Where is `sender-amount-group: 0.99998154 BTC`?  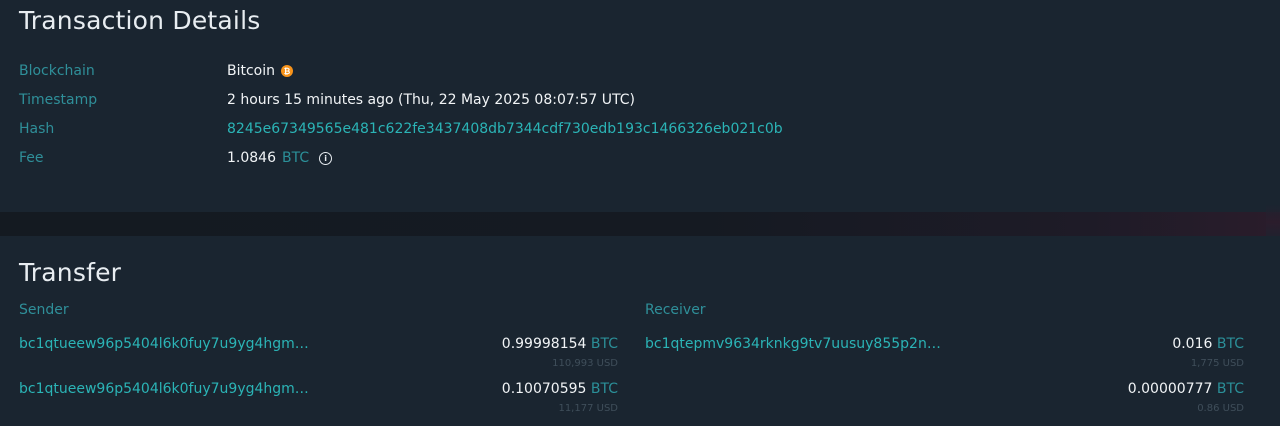
sender-amount-group: 0.99998154 BTC is located at coordinates (560, 344).